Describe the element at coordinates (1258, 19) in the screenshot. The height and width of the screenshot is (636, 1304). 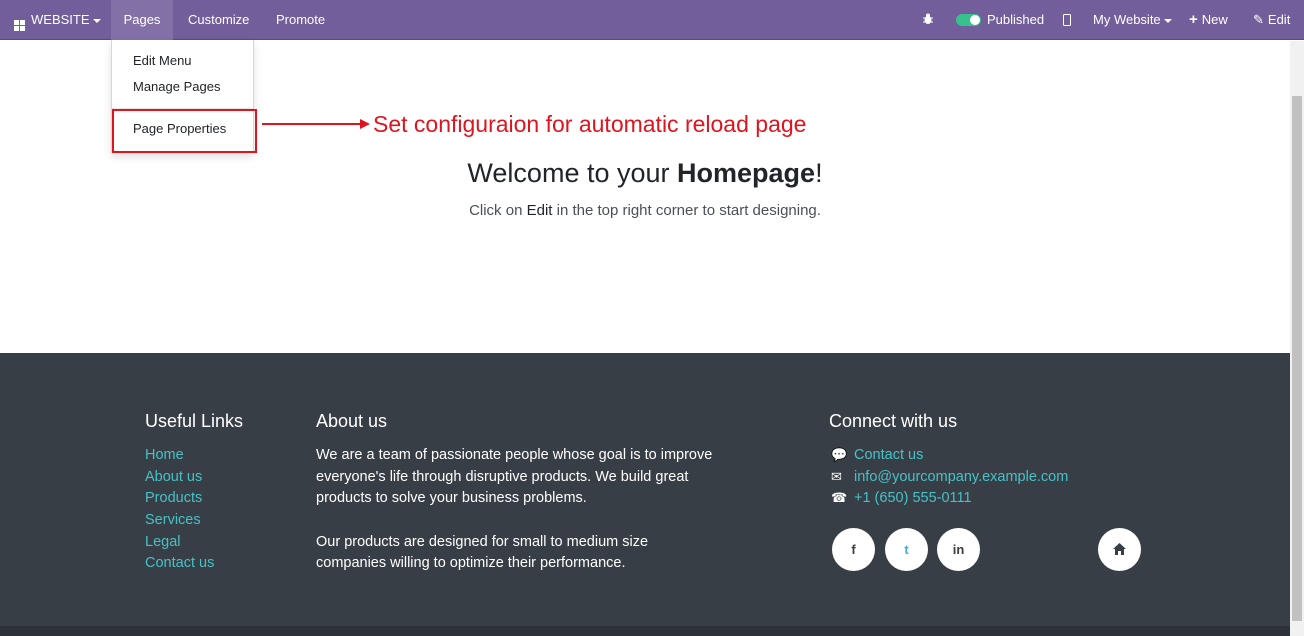
I see `pencil-icon: ✎` at that location.